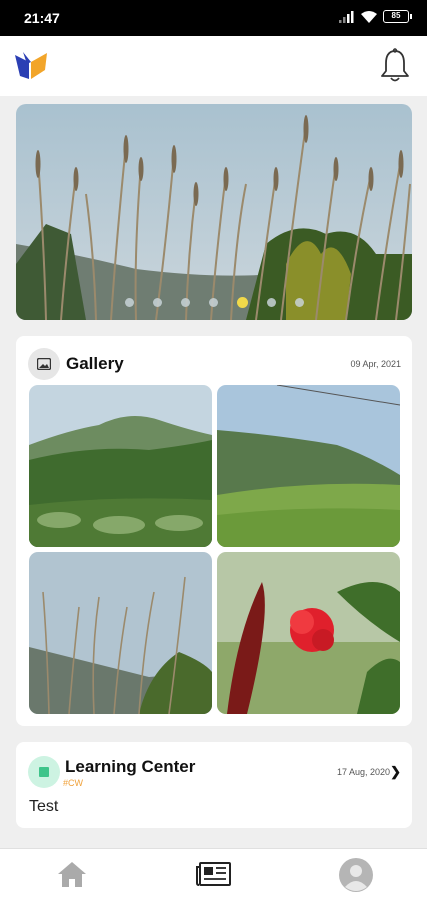  I want to click on bottom-nav, so click(213, 874).